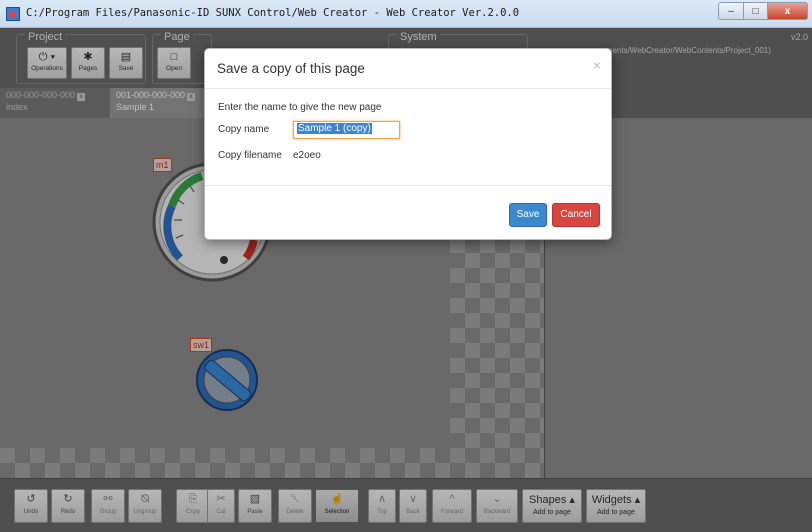  Describe the element at coordinates (408, 213) in the screenshot. I see `dialog-footer: Save Cancel` at that location.